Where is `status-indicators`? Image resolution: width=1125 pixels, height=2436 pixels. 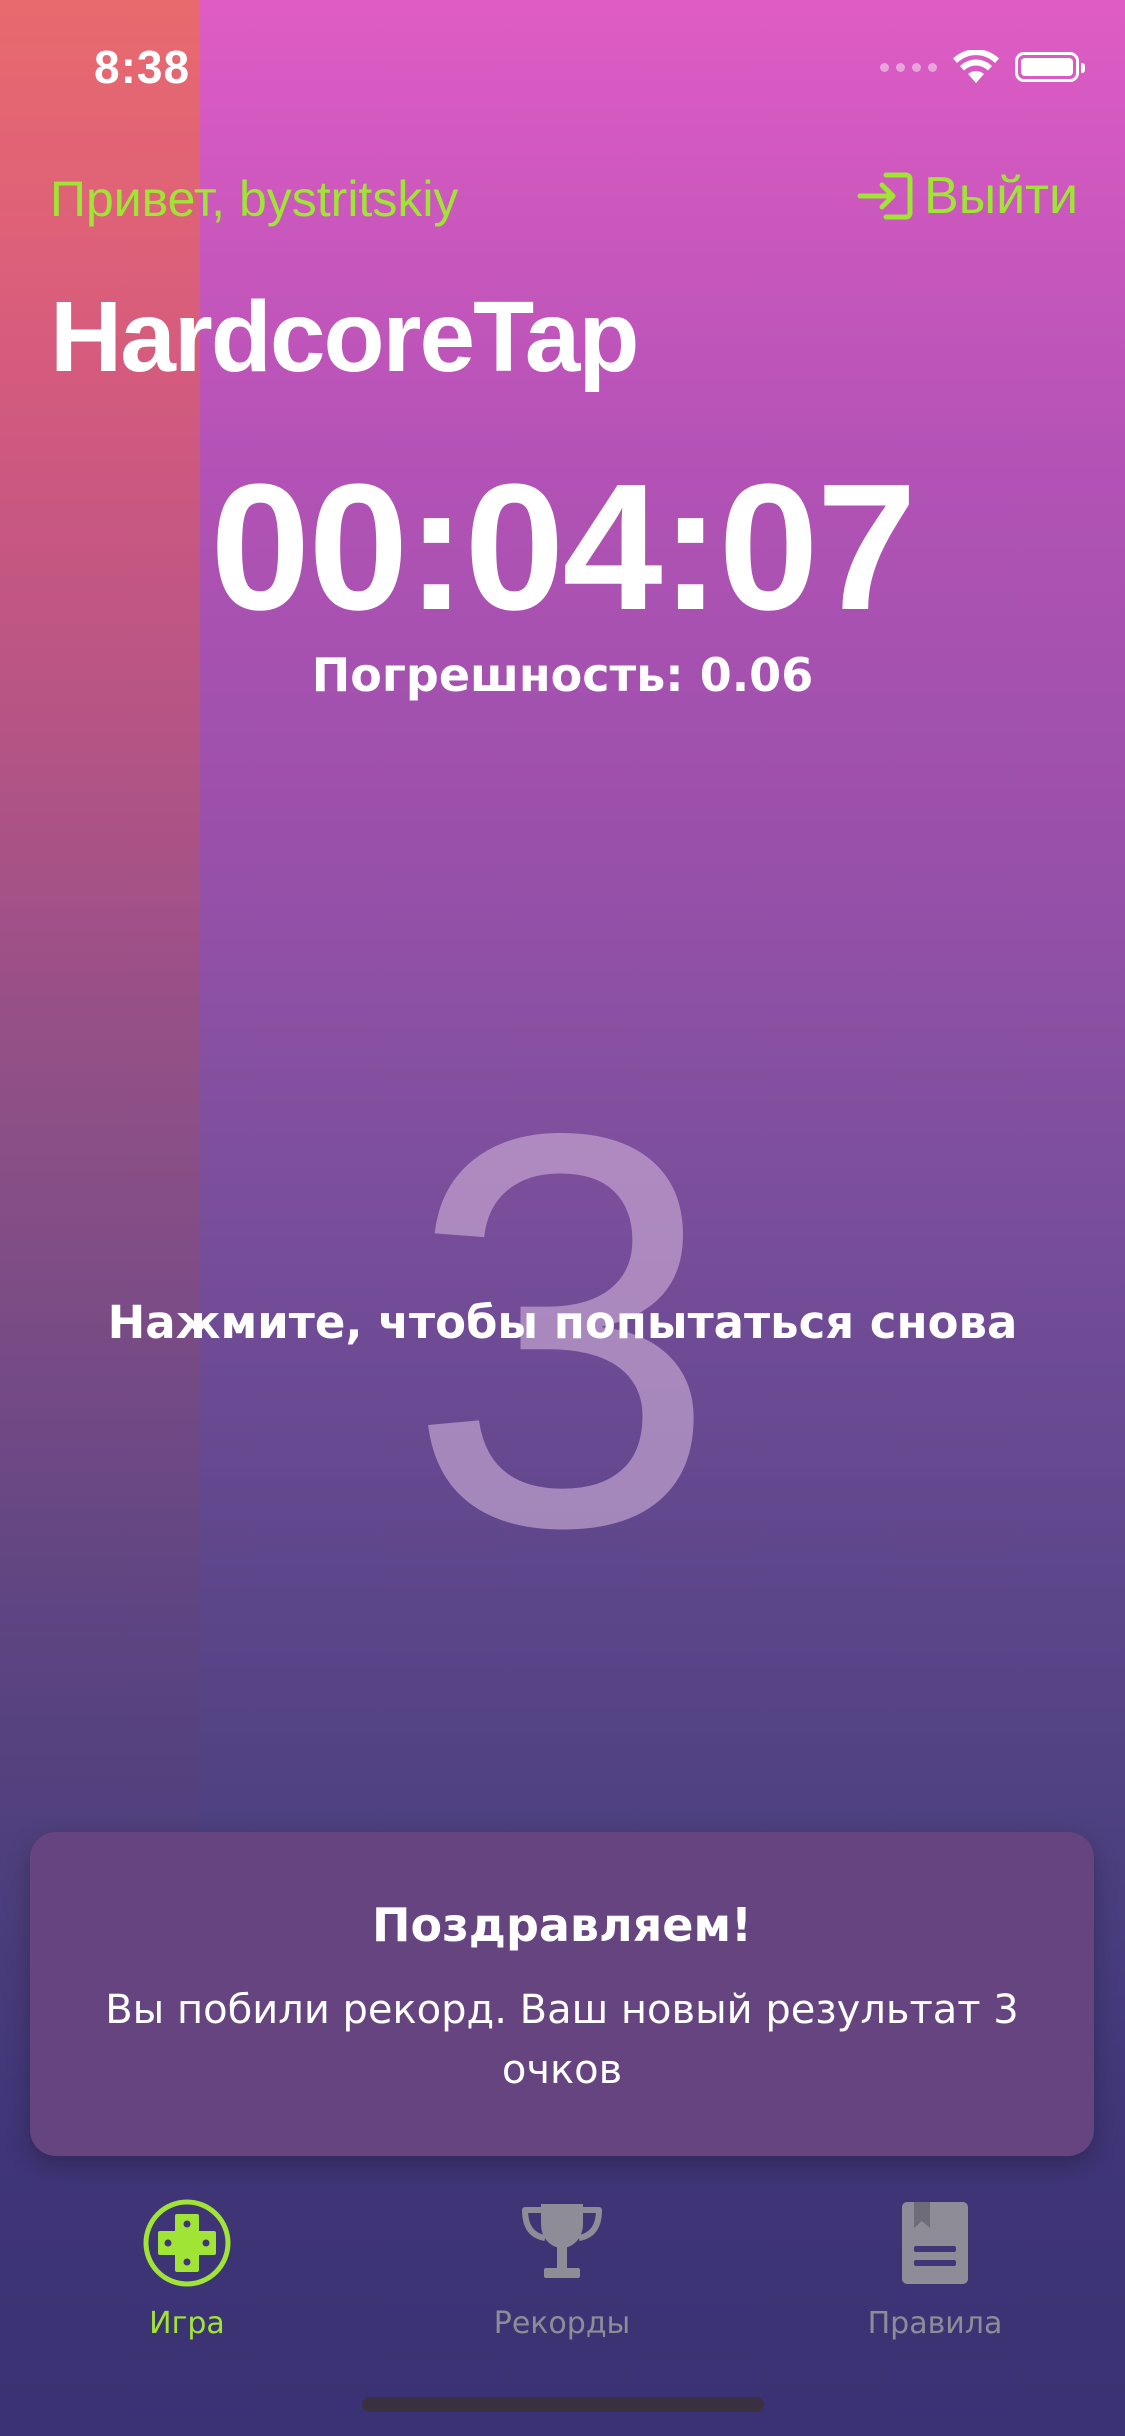 status-indicators is located at coordinates (982, 67).